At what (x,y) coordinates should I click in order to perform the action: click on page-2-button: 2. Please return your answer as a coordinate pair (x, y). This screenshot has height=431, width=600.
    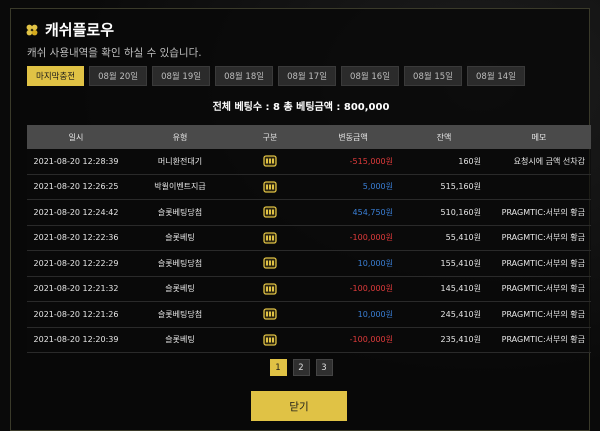
    Looking at the image, I should click on (301, 367).